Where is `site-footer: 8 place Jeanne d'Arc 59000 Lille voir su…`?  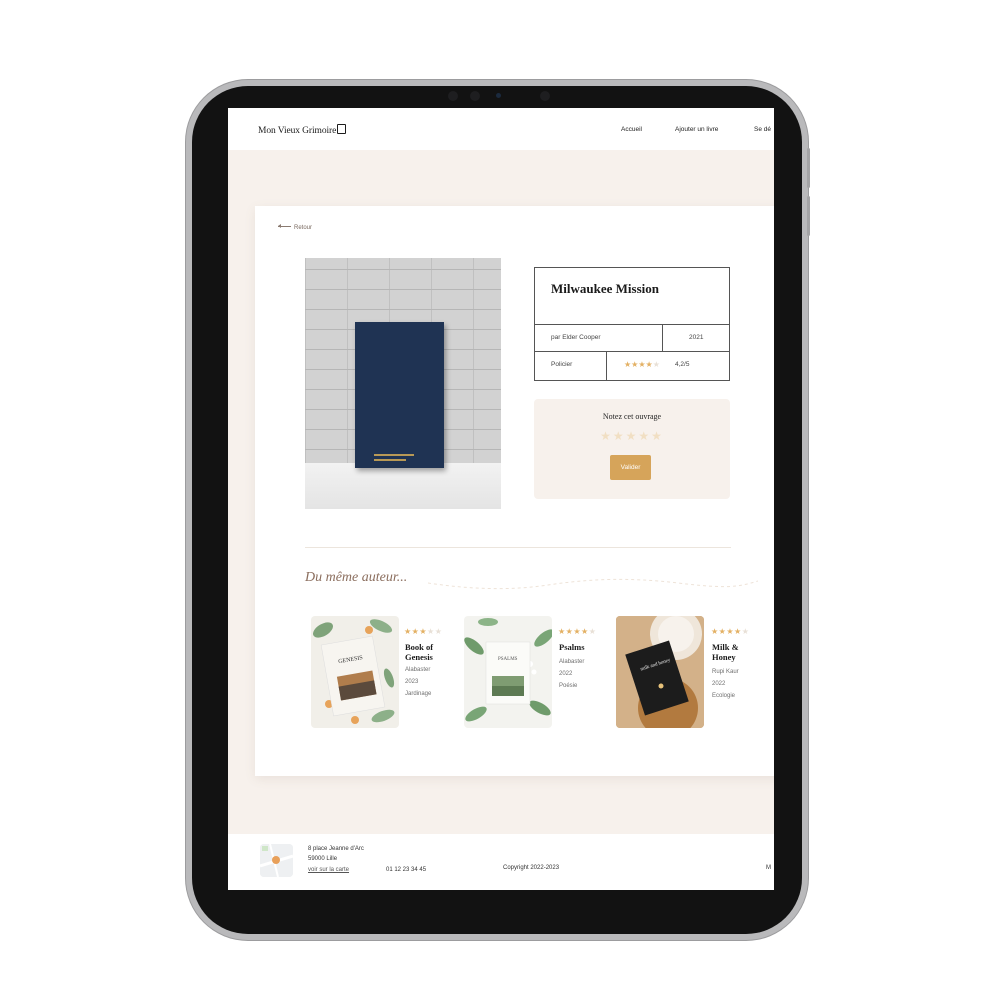 site-footer: 8 place Jeanne d'Arc 59000 Lille voir su… is located at coordinates (501, 862).